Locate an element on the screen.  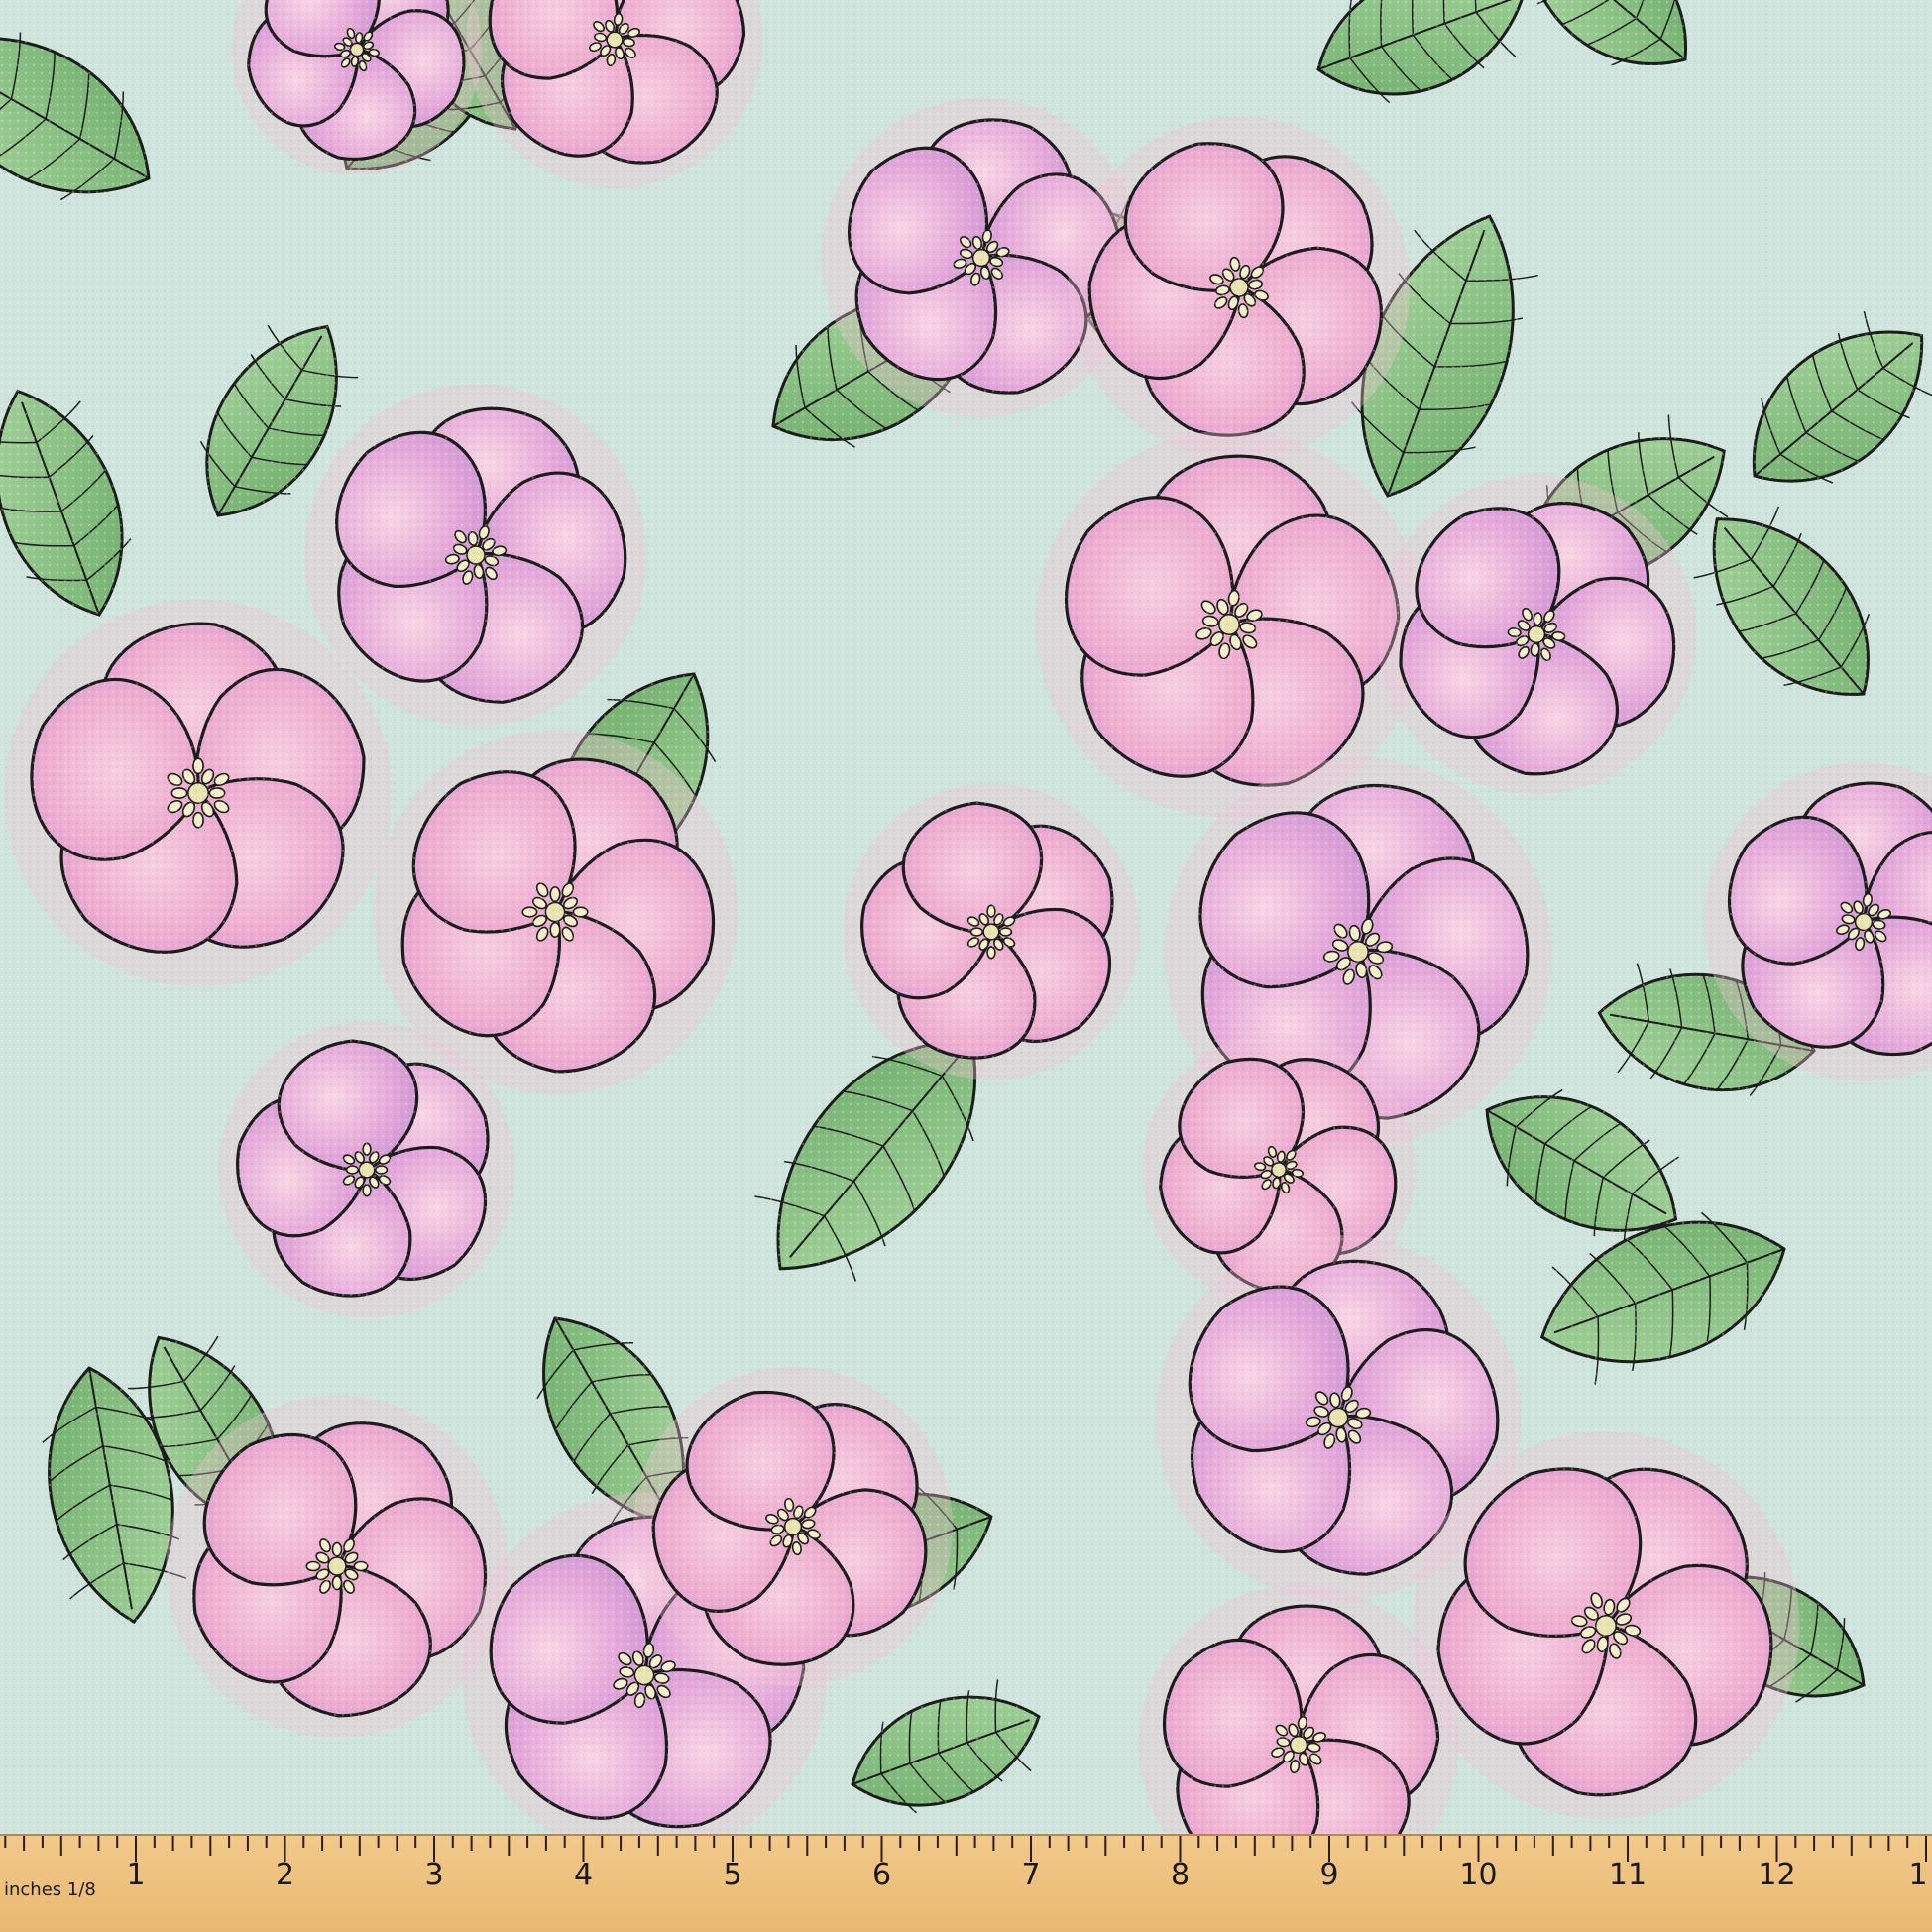
measuring-ruler: inches 1/8 1 2 3 4 5 6 7 8 9 10 11 12 1 is located at coordinates (966, 1883).